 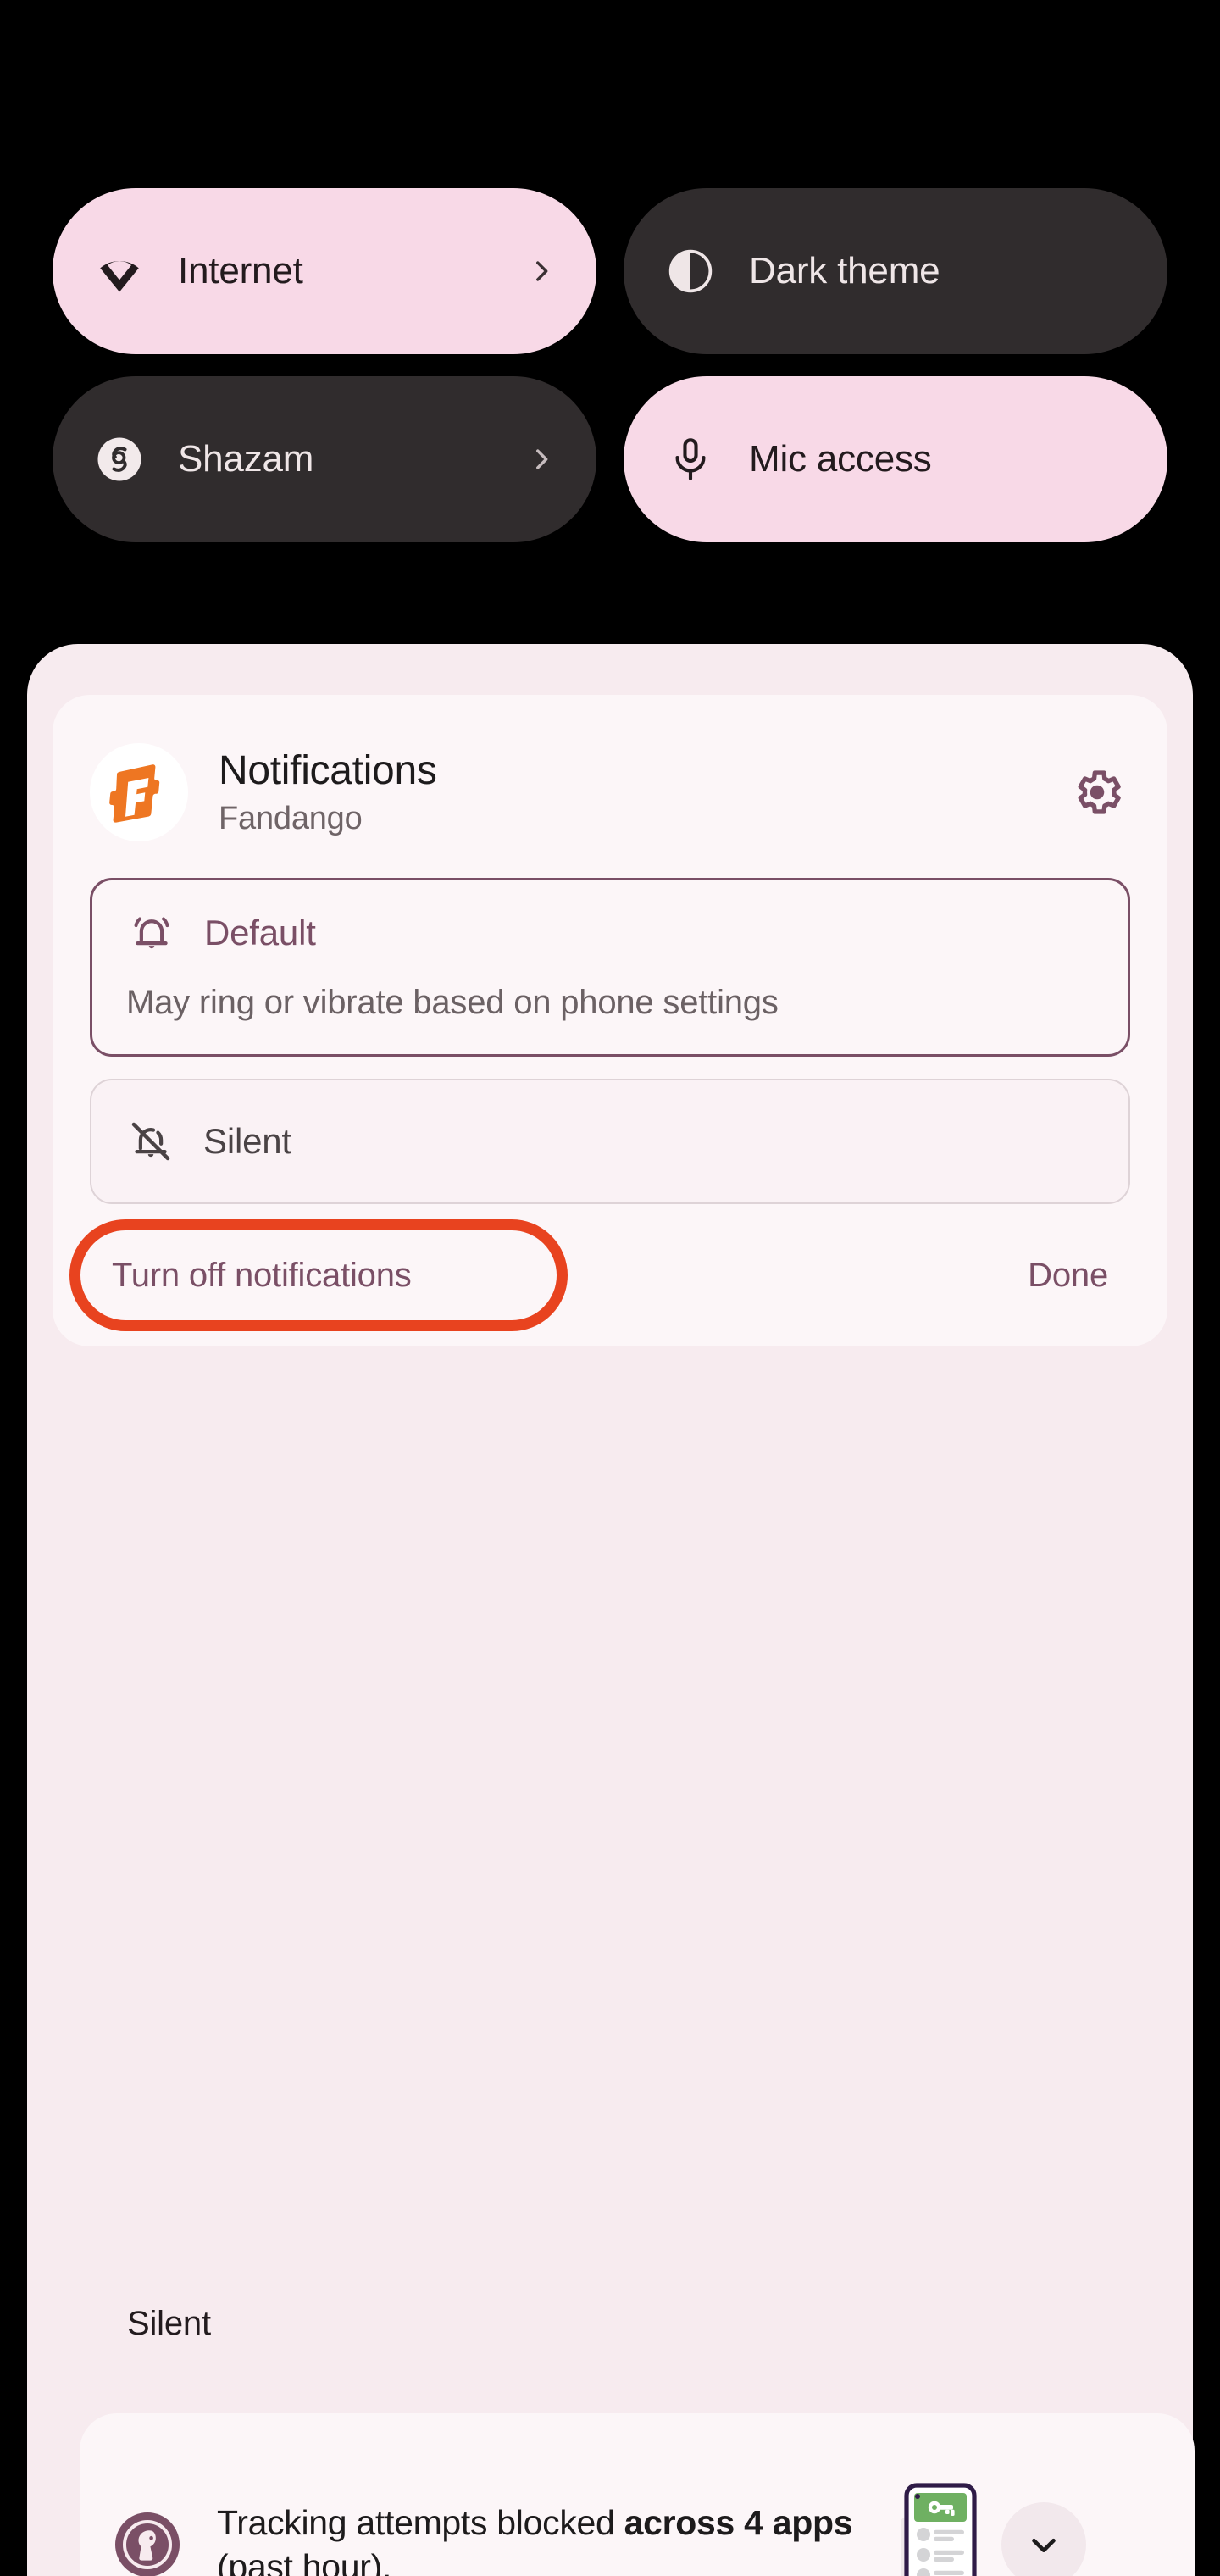 What do you see at coordinates (119, 460) in the screenshot?
I see `shazam-icon` at bounding box center [119, 460].